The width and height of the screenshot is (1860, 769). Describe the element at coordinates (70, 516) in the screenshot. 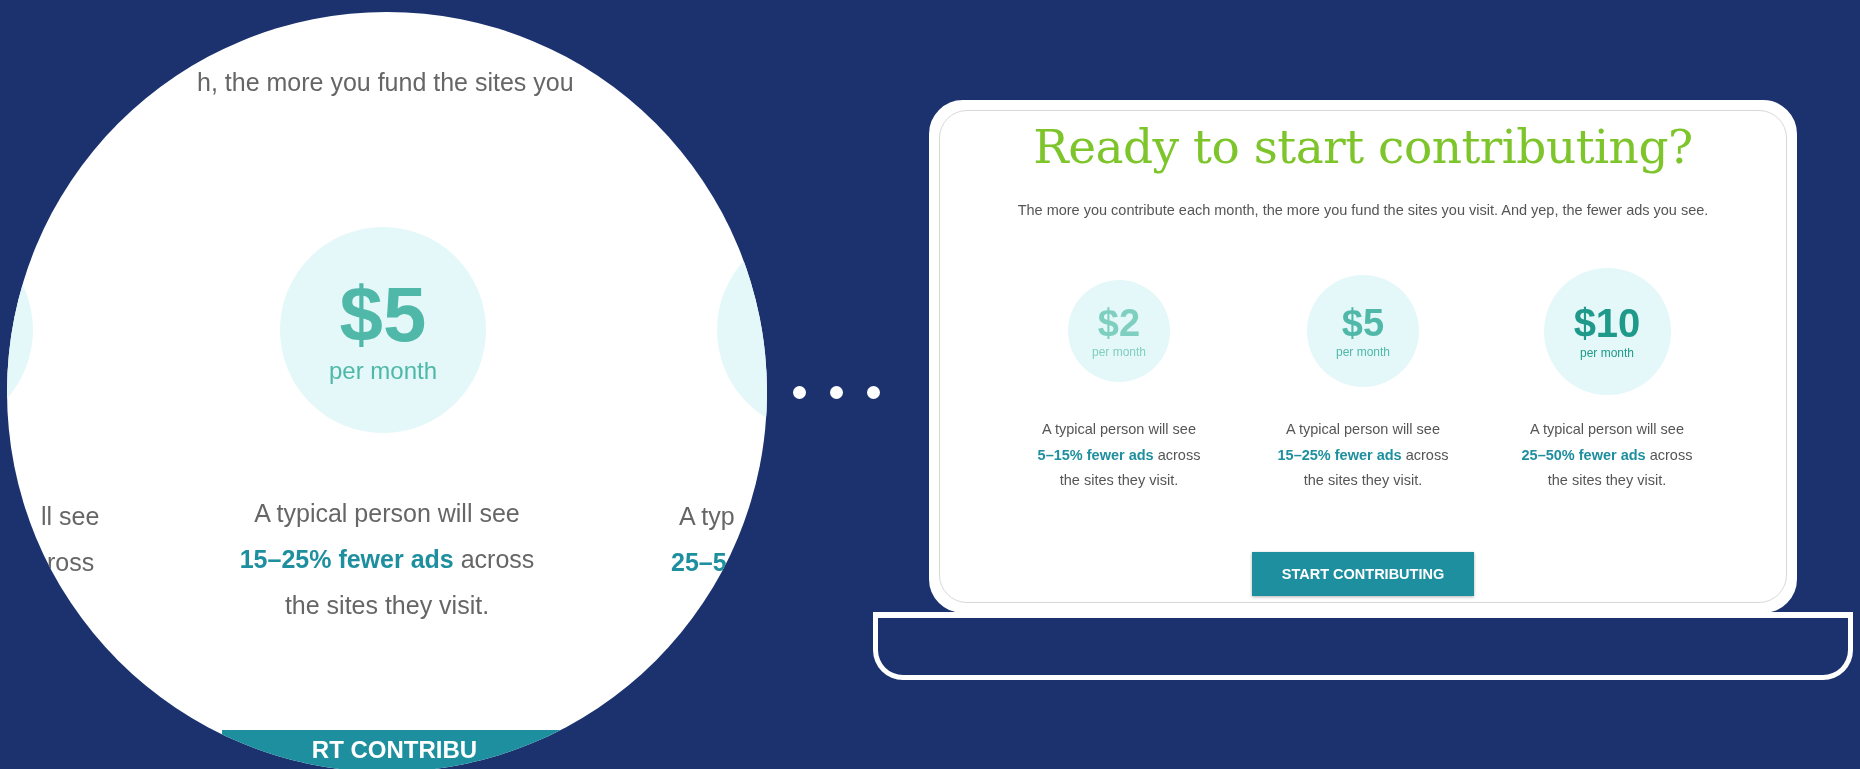

I see `description-text: ll see` at that location.